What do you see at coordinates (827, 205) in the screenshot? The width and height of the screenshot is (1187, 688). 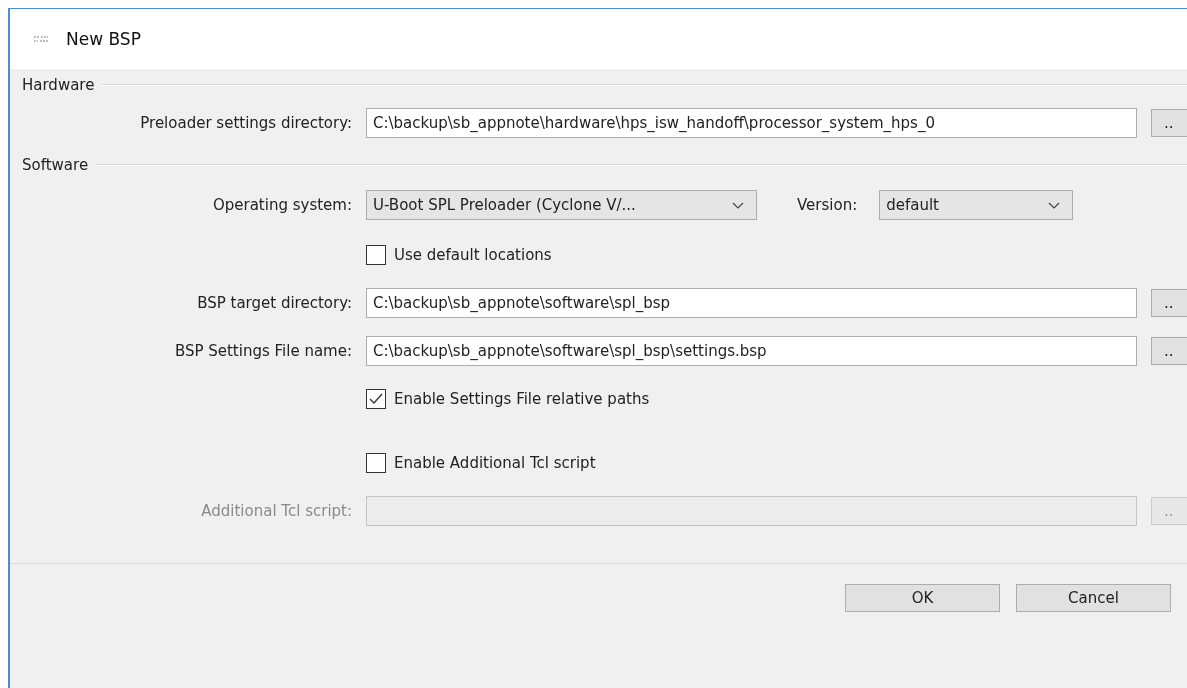 I see `field-label: Version:` at bounding box center [827, 205].